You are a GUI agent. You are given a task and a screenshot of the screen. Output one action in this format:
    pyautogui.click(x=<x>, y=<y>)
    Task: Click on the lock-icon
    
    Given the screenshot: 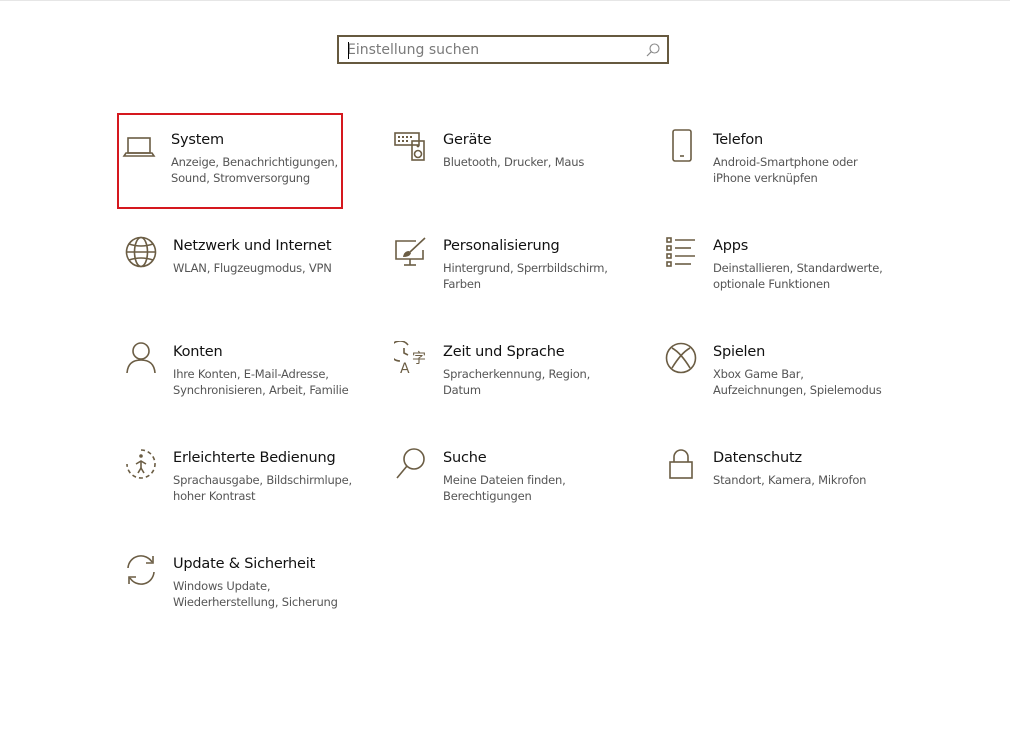 What is the action you would take?
    pyautogui.click(x=681, y=464)
    